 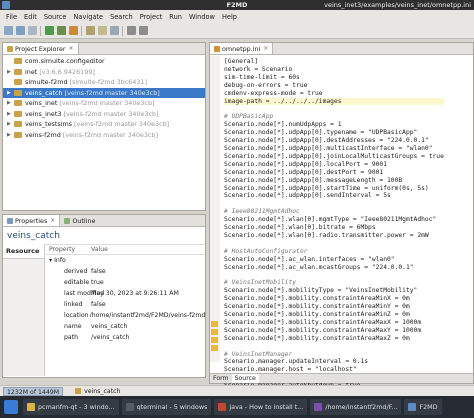 What do you see at coordinates (229, 17) in the screenshot?
I see `menu-help: Help` at bounding box center [229, 17].